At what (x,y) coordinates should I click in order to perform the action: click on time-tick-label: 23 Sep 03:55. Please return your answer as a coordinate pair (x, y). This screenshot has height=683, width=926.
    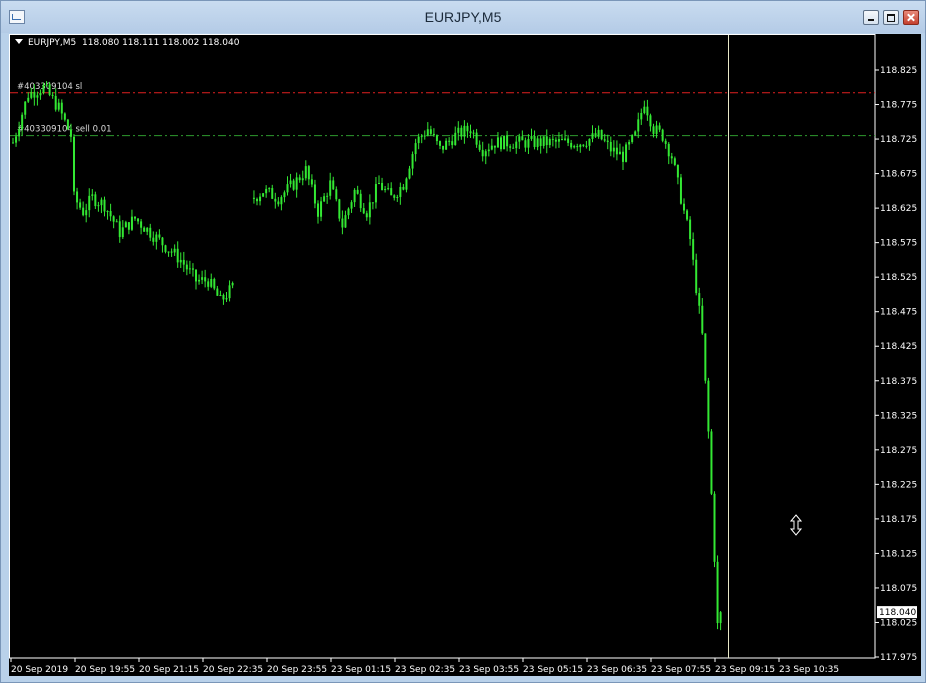
    Looking at the image, I should click on (489, 670).